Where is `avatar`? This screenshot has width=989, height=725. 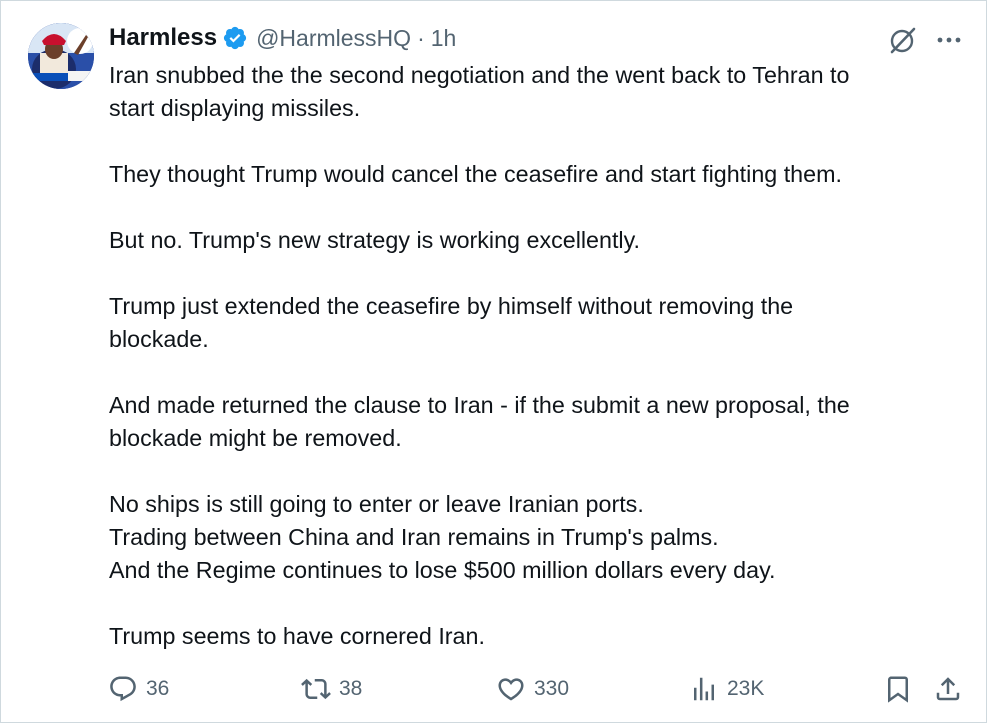 avatar is located at coordinates (61, 56).